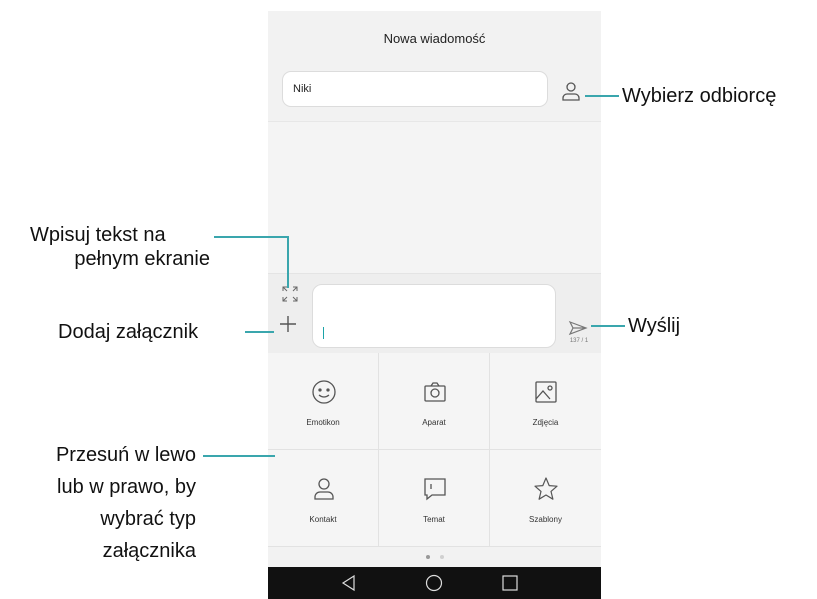  I want to click on attachment-szablony: Szablony, so click(545, 498).